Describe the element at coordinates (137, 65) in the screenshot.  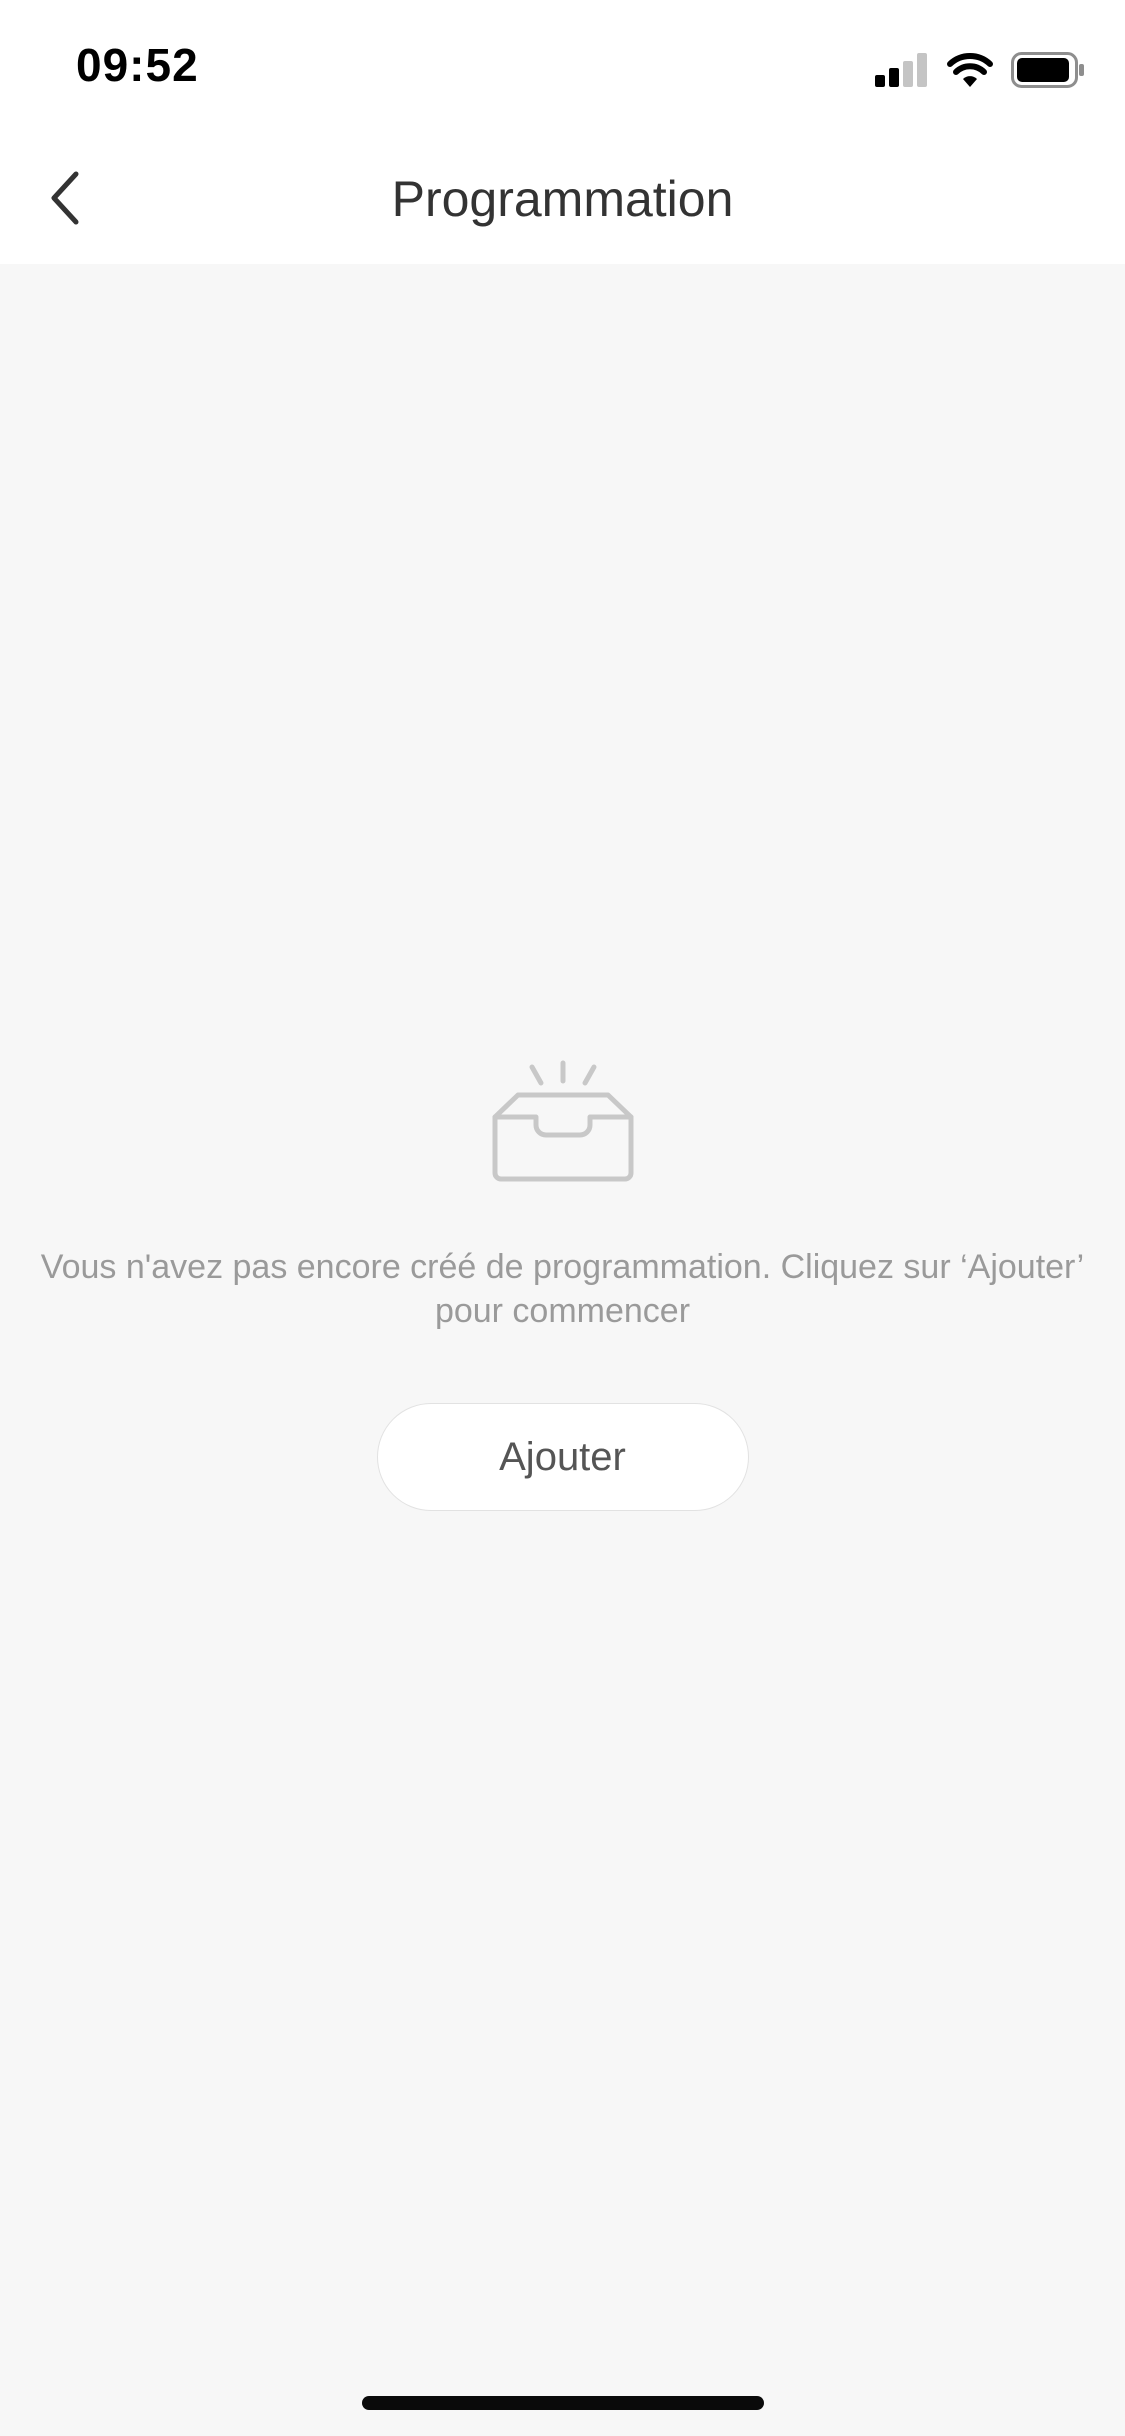
I see `status-time: 09:52` at that location.